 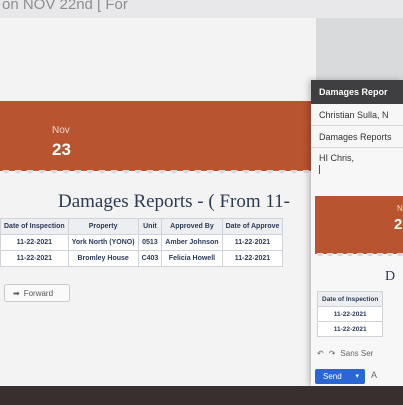 What do you see at coordinates (192, 258) in the screenshot?
I see `table-cell: Felicia Howell` at bounding box center [192, 258].